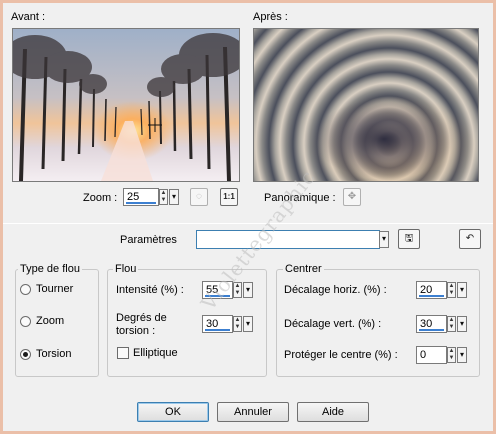 The image size is (496, 434). Describe the element at coordinates (333, 412) in the screenshot. I see `help-button: Aide` at that location.